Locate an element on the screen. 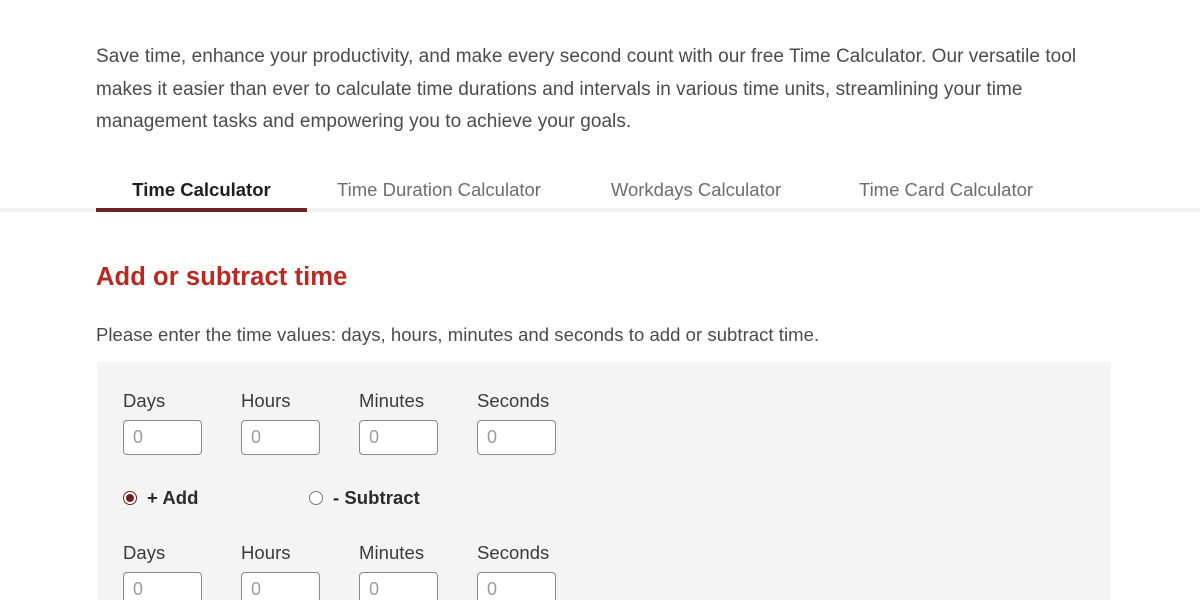 The height and width of the screenshot is (600, 1200). field-days-first: Days is located at coordinates (182, 422).